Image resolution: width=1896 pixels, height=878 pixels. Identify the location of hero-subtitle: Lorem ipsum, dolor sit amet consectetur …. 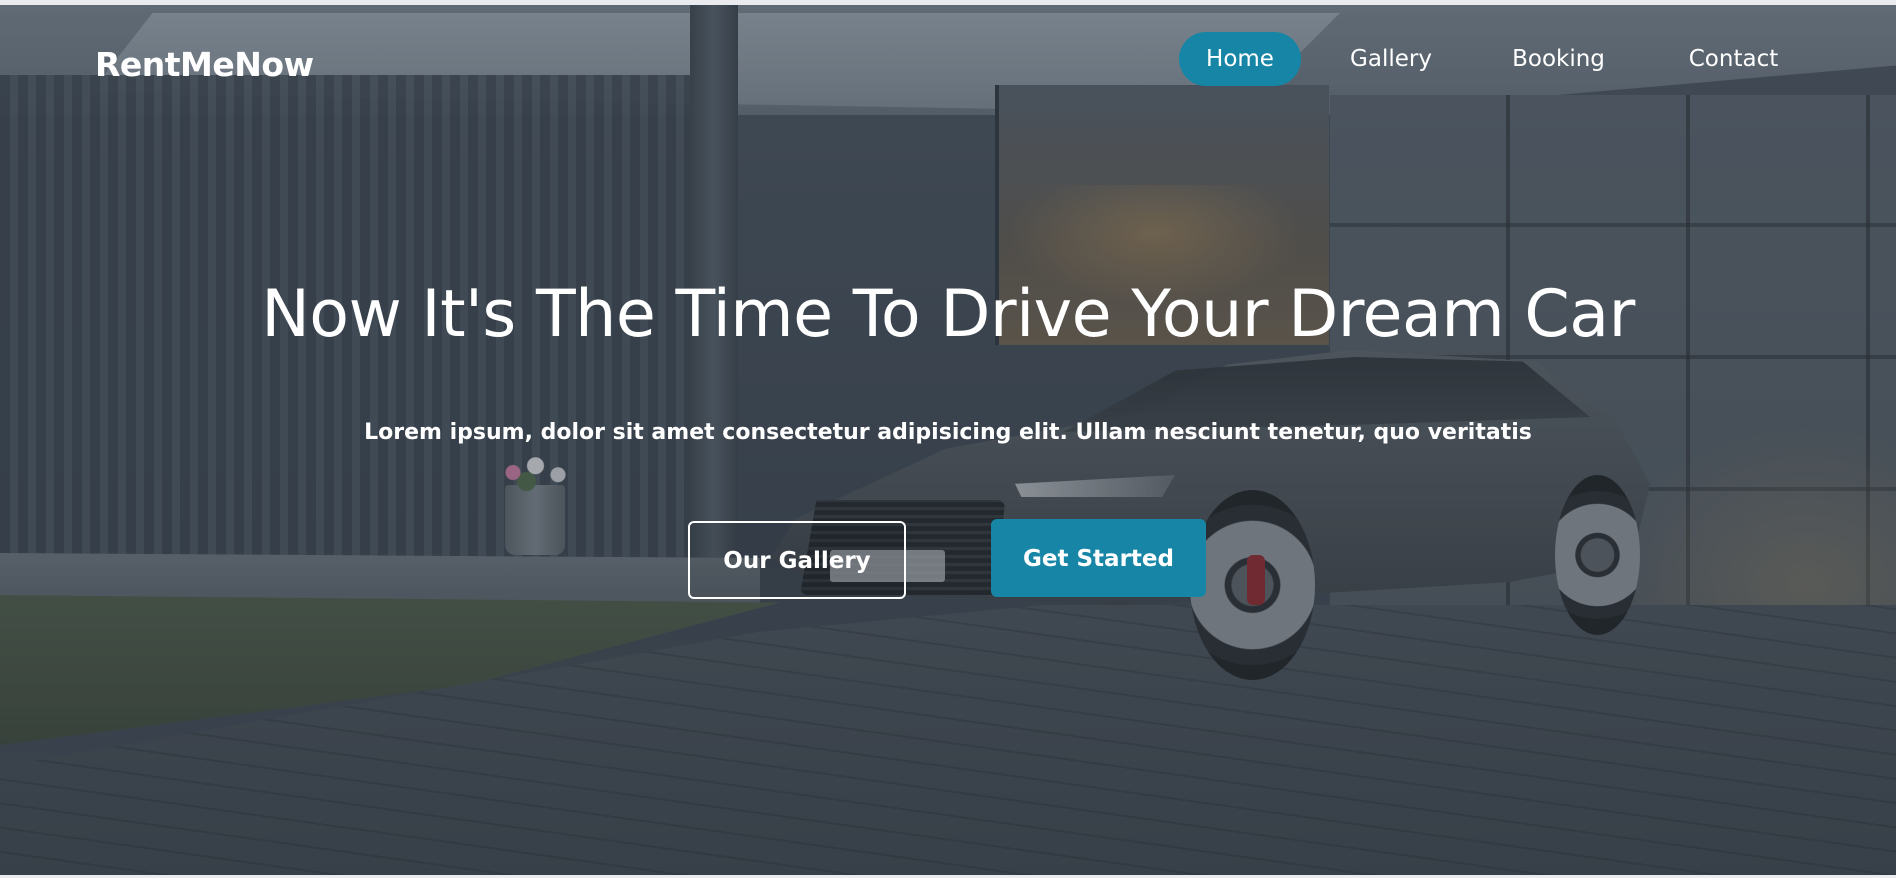
(948, 432).